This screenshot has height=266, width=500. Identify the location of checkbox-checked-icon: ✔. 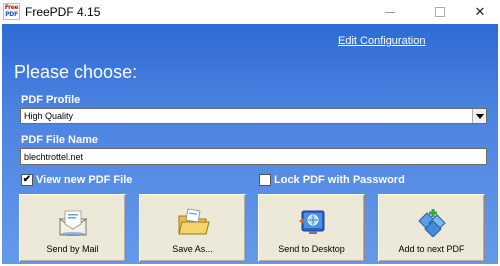
(27, 180).